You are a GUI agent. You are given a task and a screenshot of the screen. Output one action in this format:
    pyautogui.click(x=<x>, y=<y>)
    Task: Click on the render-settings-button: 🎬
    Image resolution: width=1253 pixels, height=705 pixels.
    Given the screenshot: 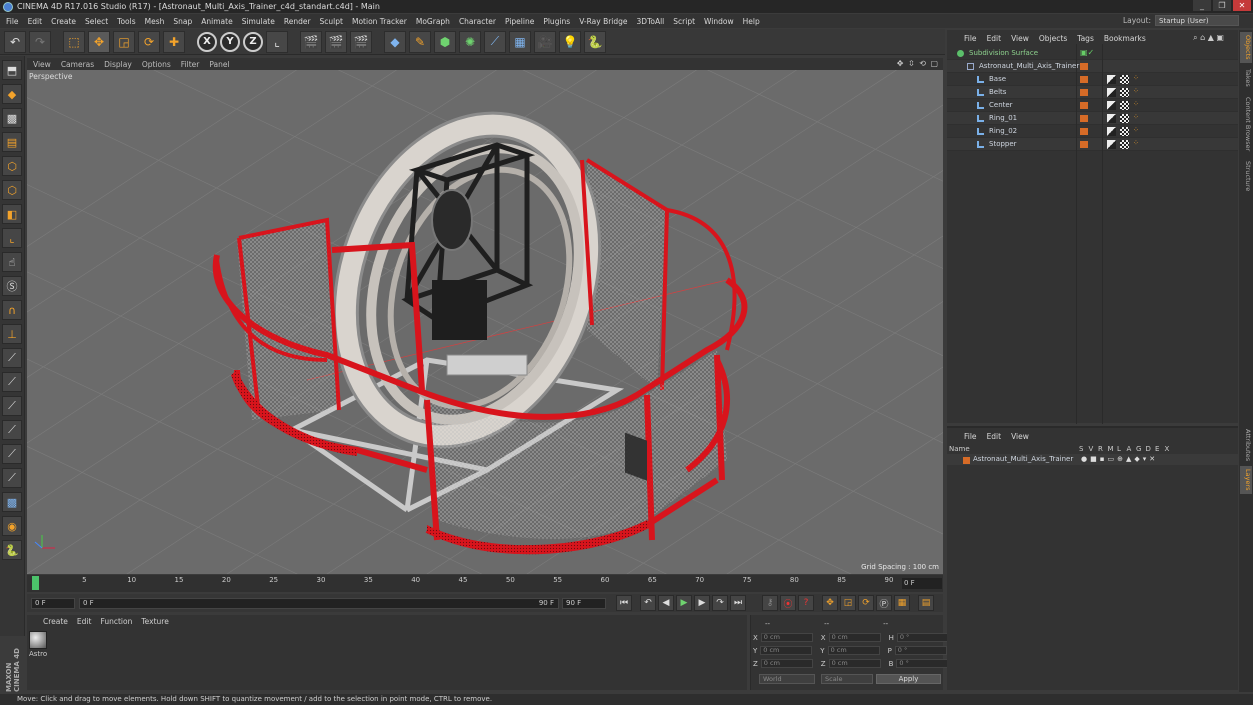 What is the action you would take?
    pyautogui.click(x=361, y=41)
    